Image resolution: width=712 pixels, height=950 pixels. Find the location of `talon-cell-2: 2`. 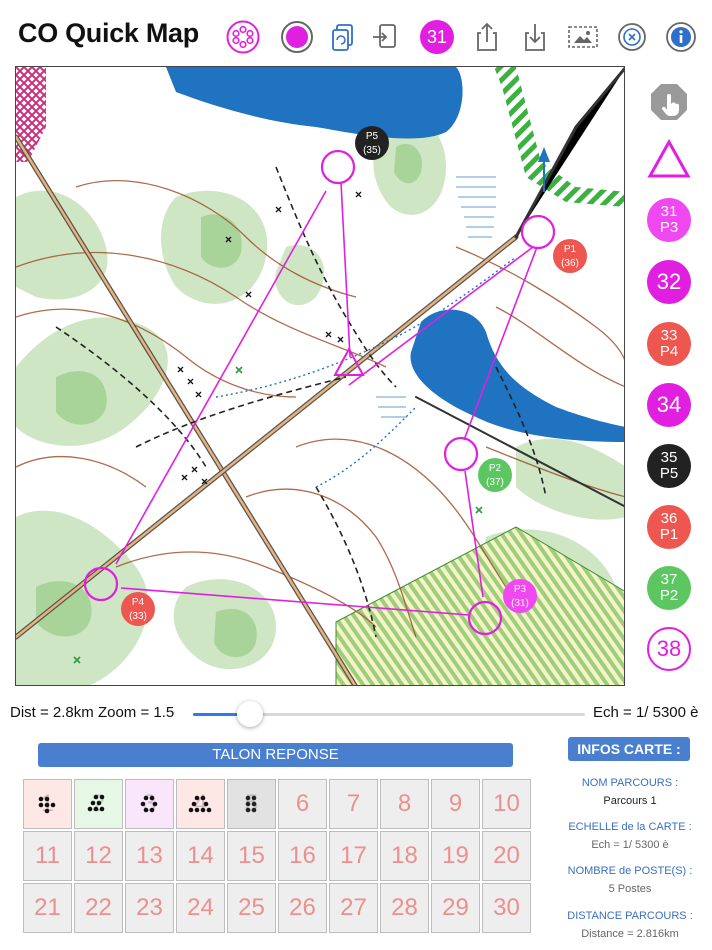

talon-cell-2: 2 is located at coordinates (98, 804).